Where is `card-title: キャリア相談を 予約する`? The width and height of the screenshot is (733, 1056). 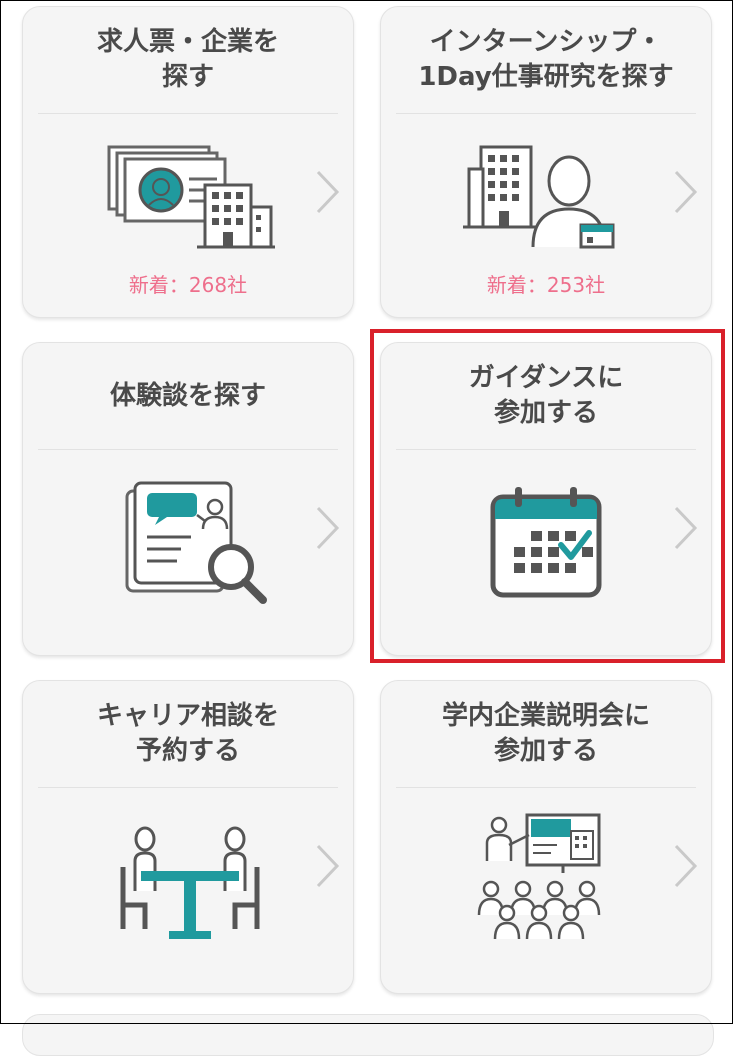
card-title: キャリア相談を 予約する is located at coordinates (187, 733).